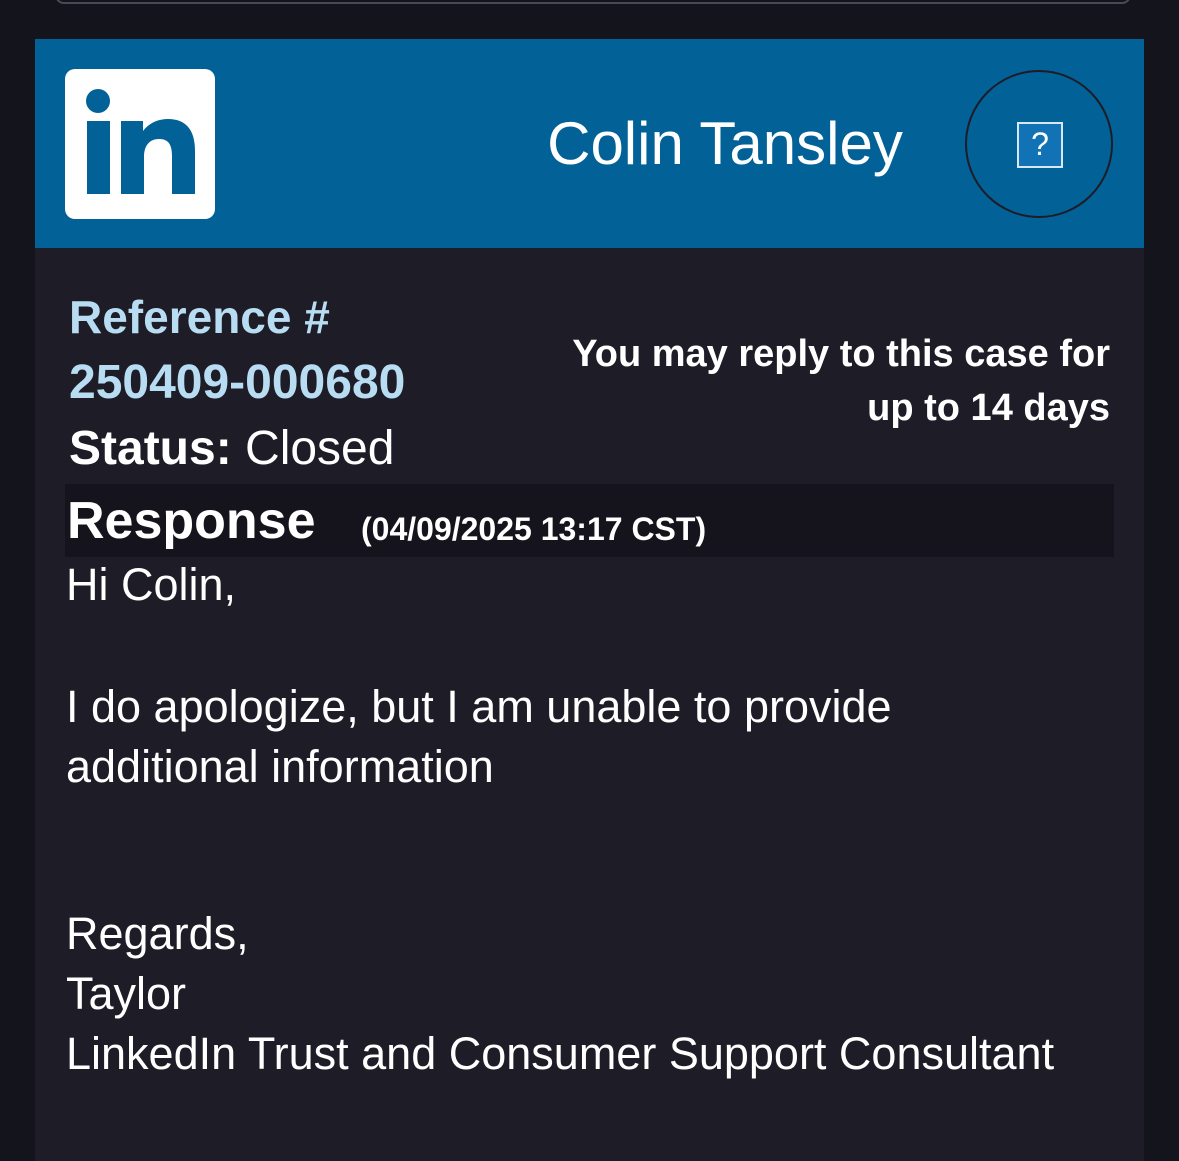 The width and height of the screenshot is (1179, 1161). I want to click on status-value: Closed, so click(320, 448).